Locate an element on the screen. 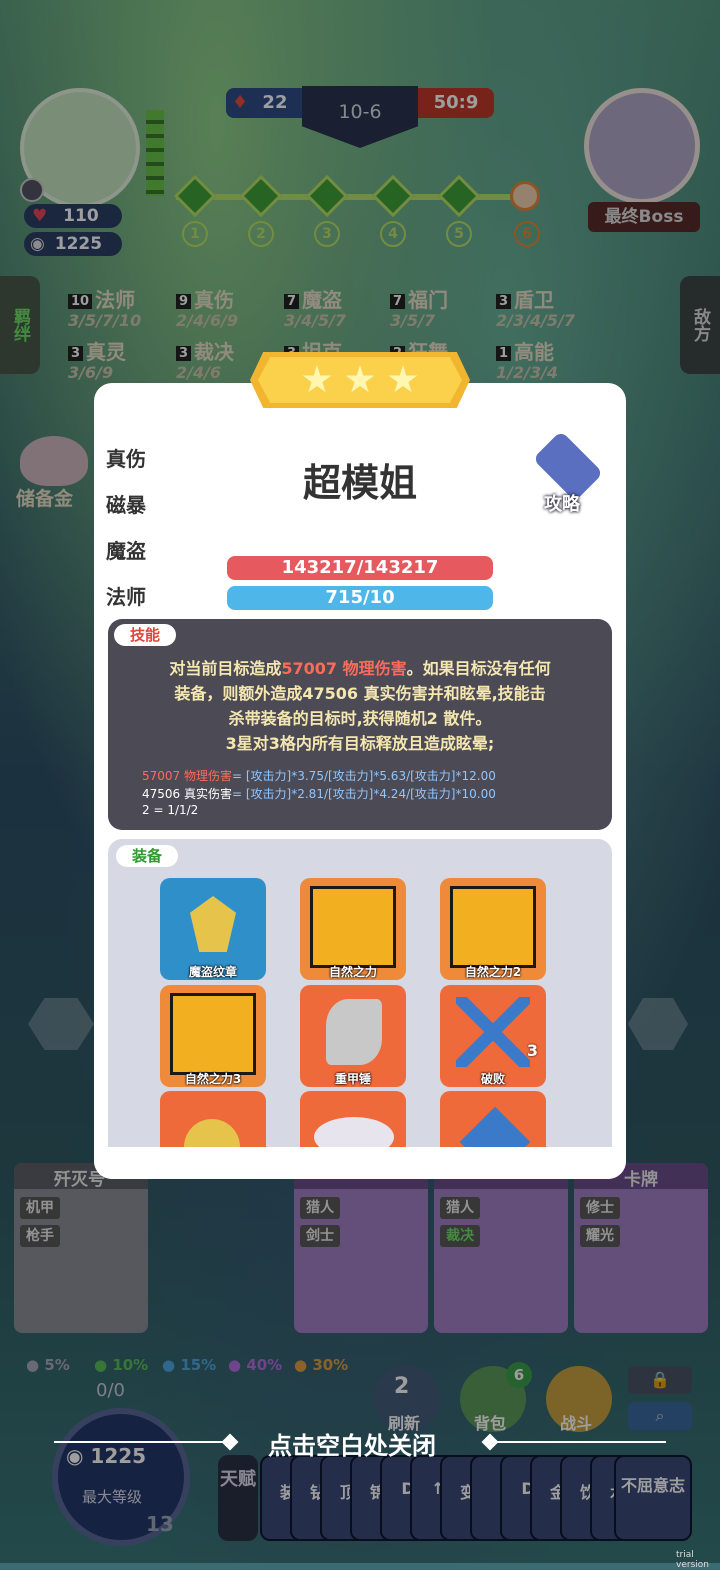 Image resolution: width=720 pixels, height=1570 pixels. winged-icon is located at coordinates (354, 1132).